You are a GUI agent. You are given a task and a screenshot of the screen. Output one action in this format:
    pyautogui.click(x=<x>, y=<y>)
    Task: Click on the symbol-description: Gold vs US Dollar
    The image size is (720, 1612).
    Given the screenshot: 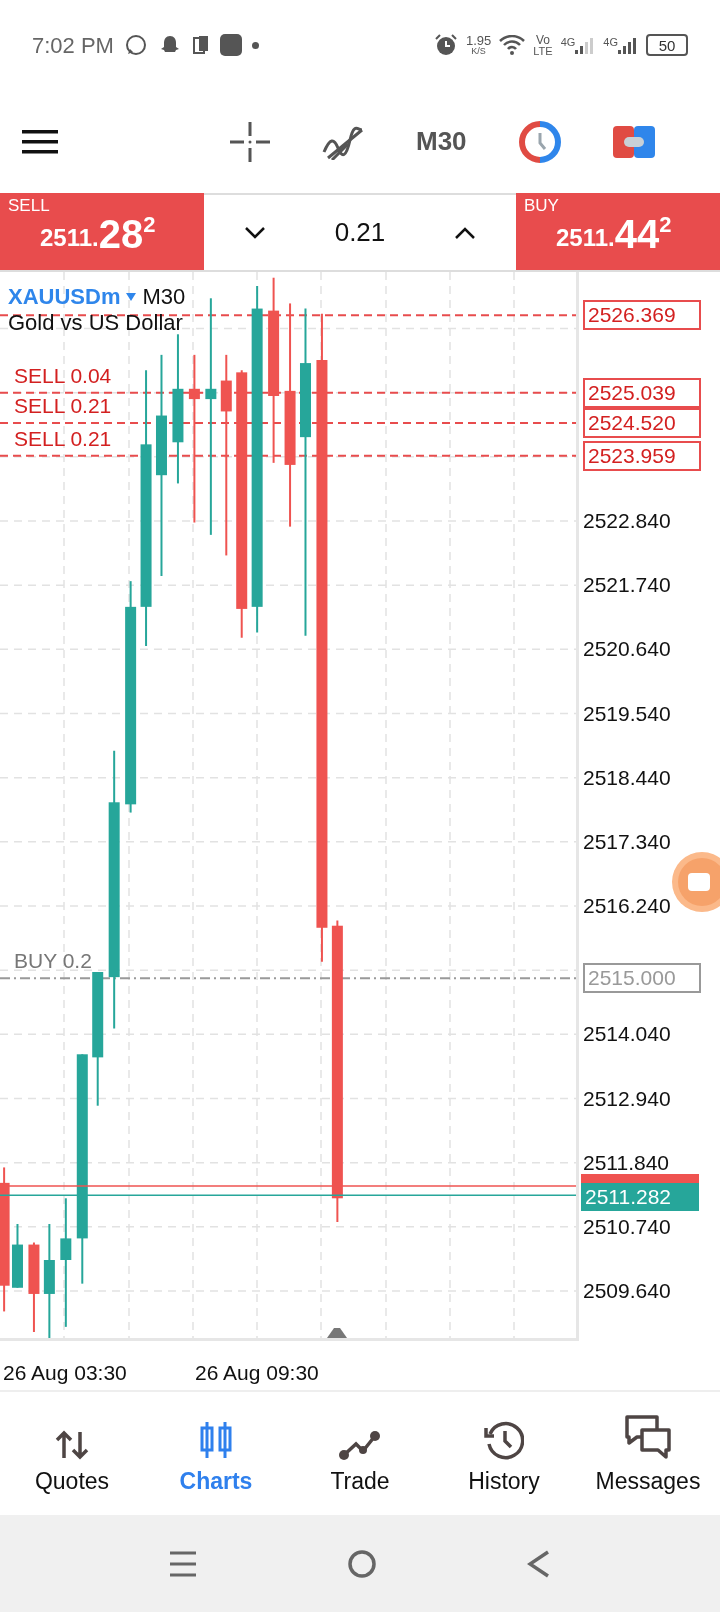 What is the action you would take?
    pyautogui.click(x=96, y=323)
    